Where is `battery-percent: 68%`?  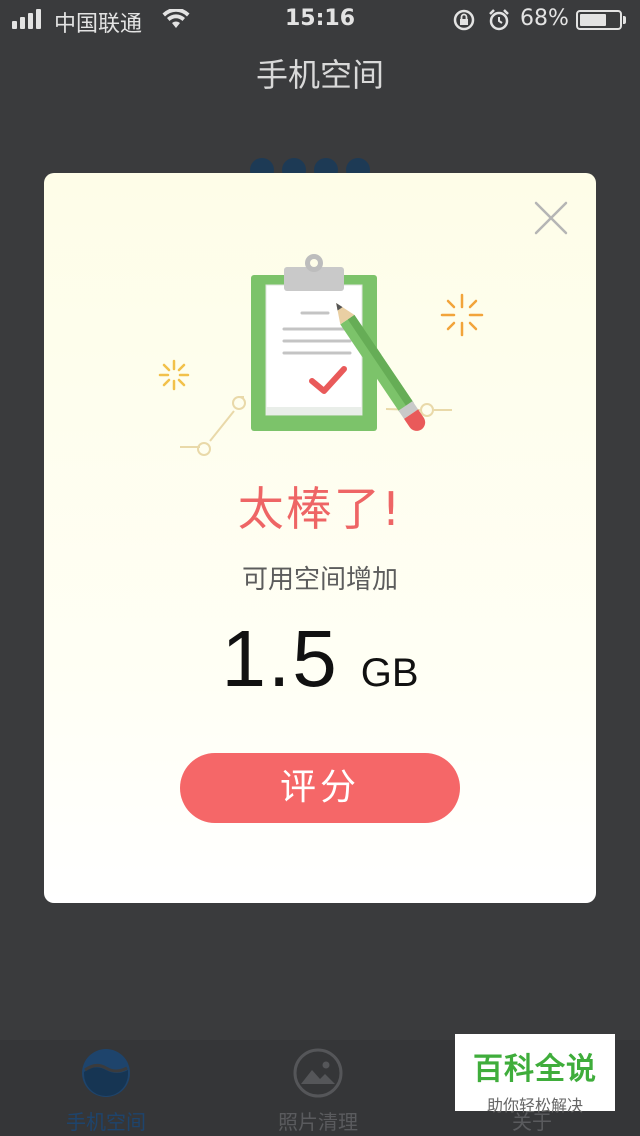
battery-percent: 68% is located at coordinates (544, 18).